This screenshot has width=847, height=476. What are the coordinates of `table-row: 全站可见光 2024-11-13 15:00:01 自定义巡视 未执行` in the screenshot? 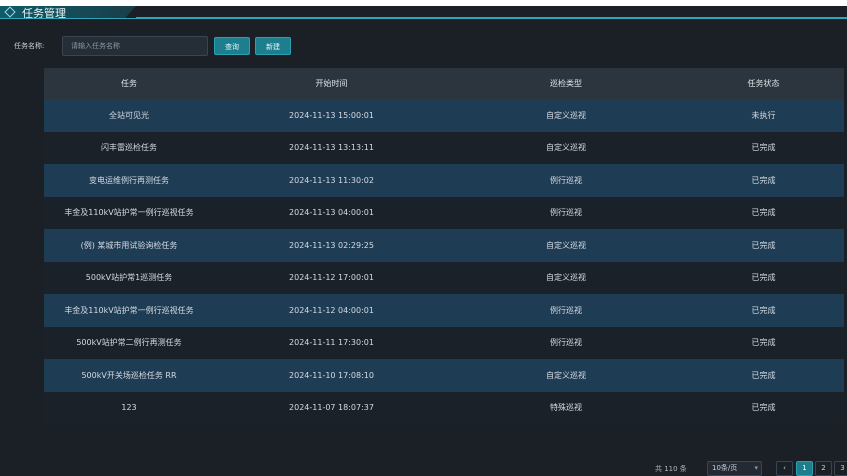 It's located at (444, 115).